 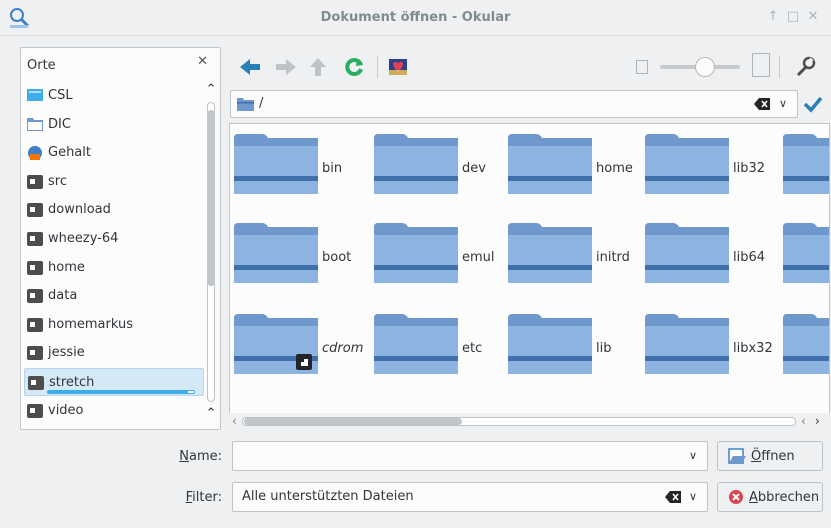 I want to click on place-item: DIC, so click(x=114, y=125).